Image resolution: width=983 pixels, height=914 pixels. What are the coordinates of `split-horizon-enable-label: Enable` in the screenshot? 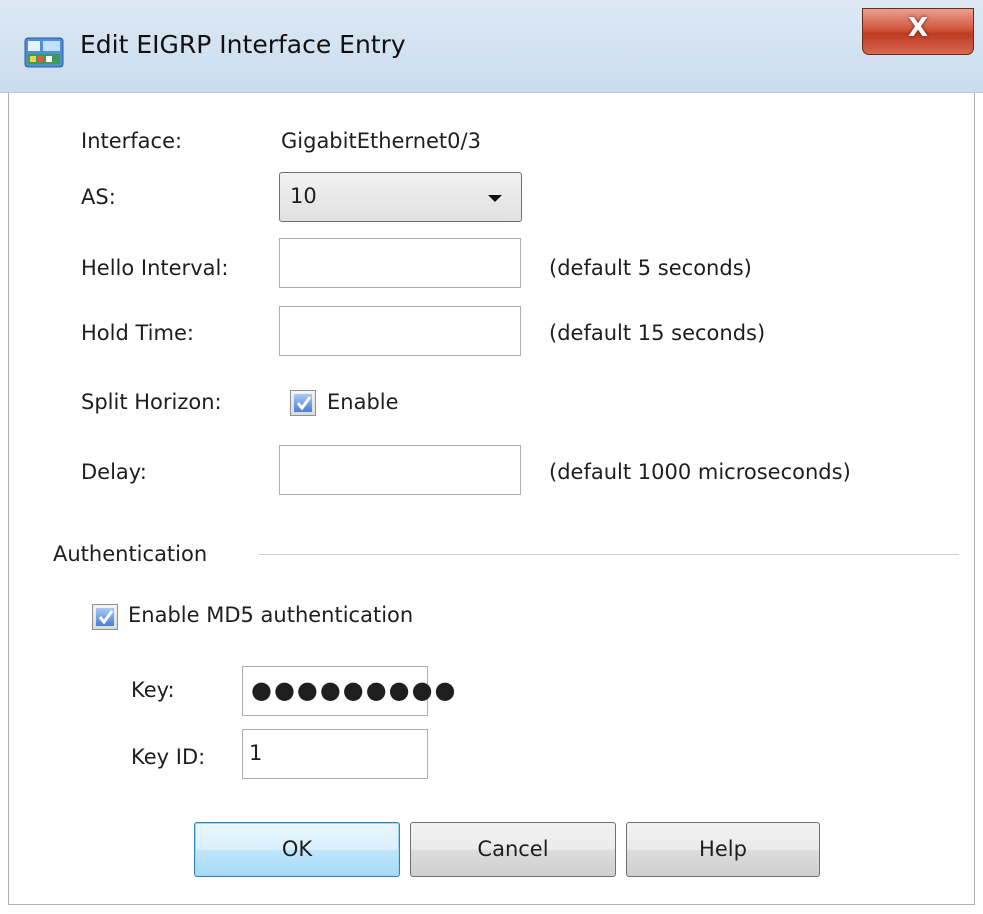 It's located at (363, 402).